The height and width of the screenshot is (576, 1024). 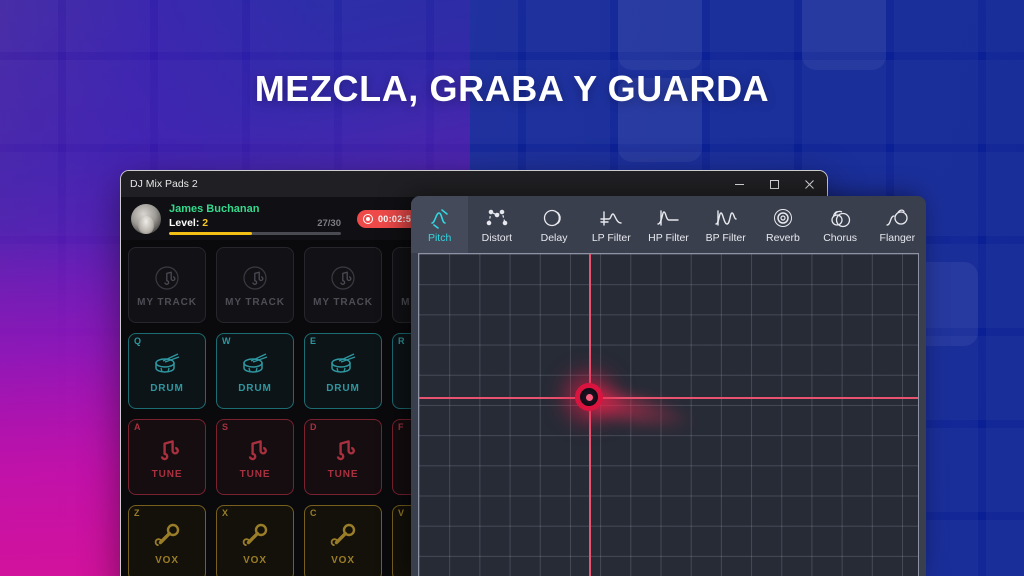 I want to click on pad-key: F, so click(x=401, y=427).